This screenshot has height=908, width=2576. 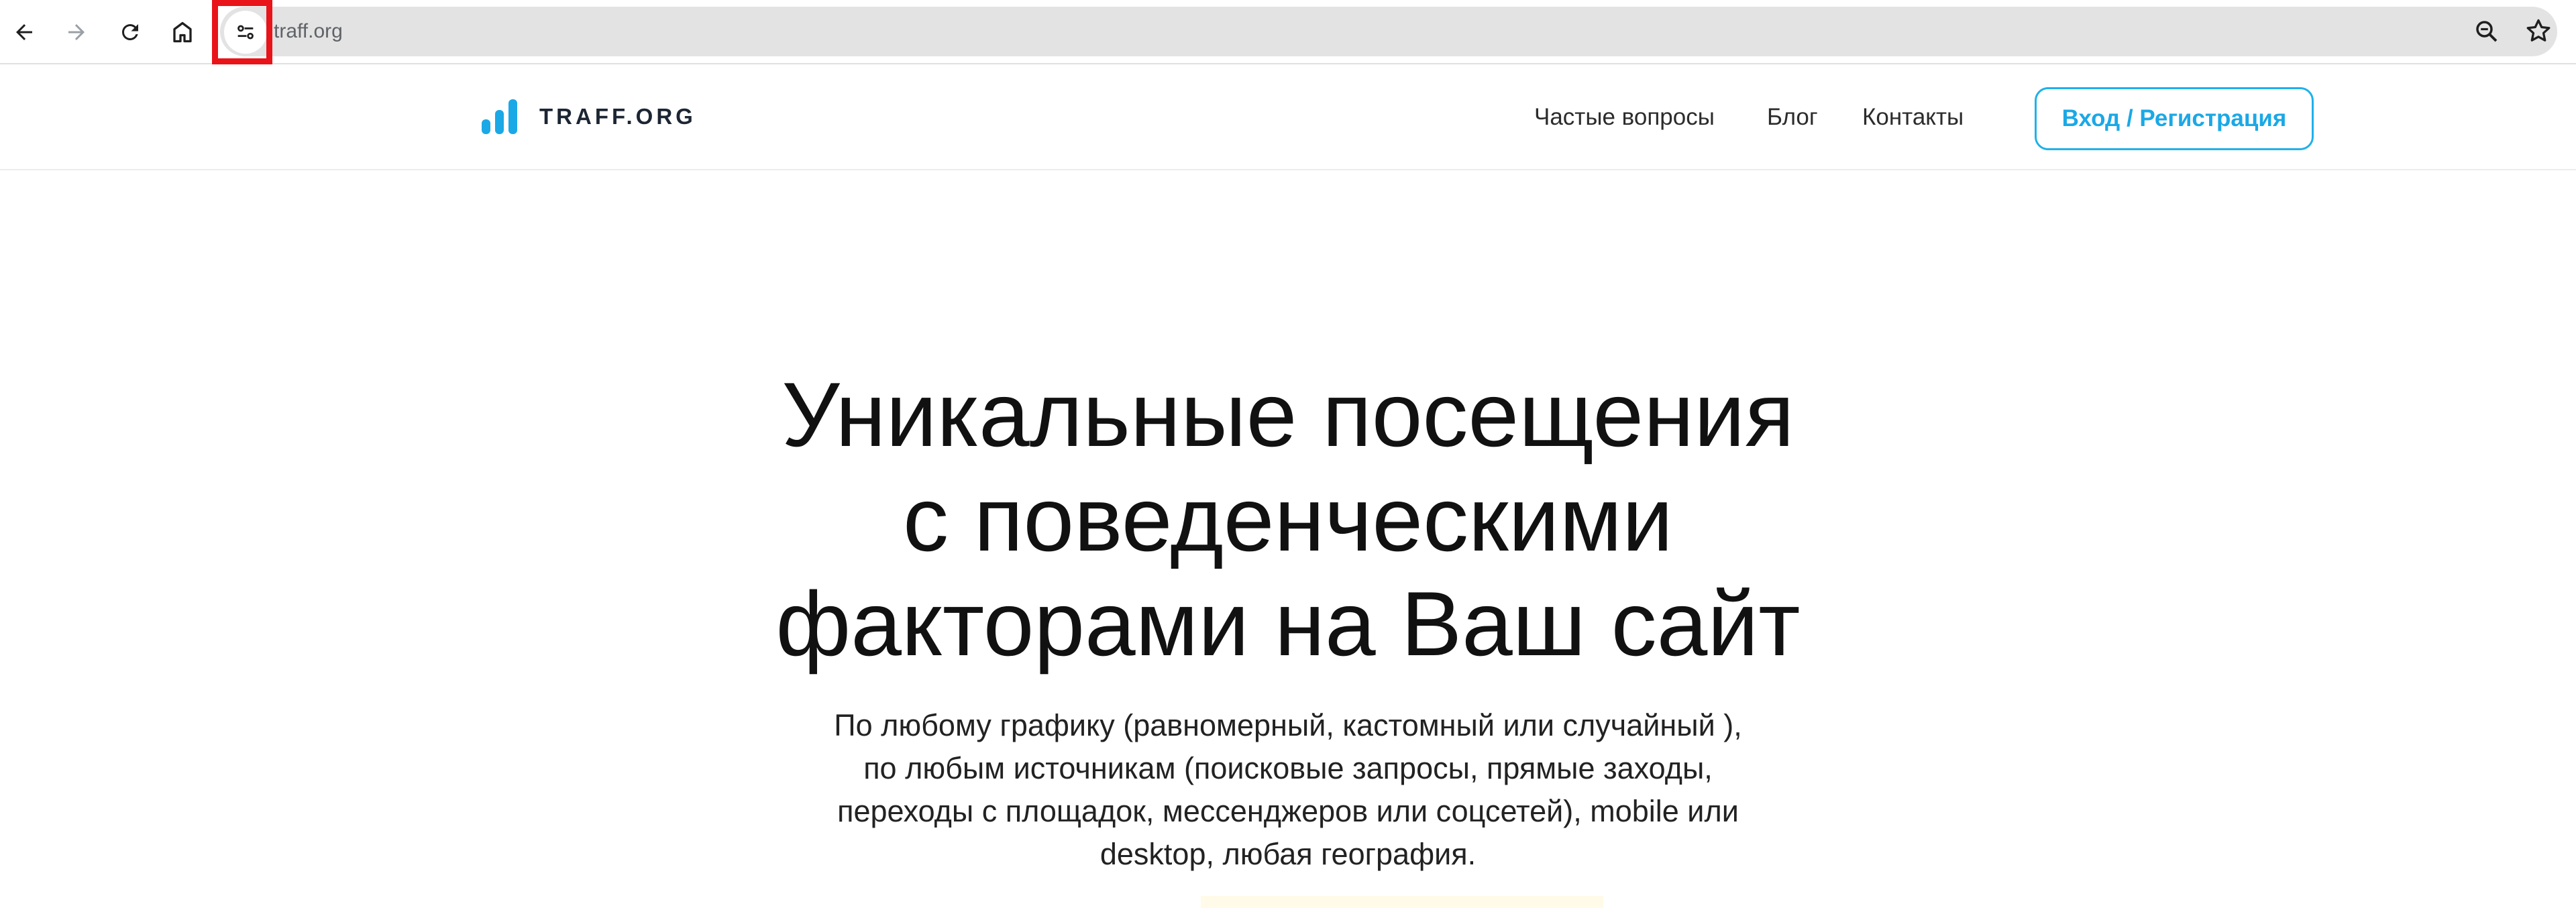 What do you see at coordinates (2174, 119) in the screenshot?
I see `login-register-button: Вход / Регистрация` at bounding box center [2174, 119].